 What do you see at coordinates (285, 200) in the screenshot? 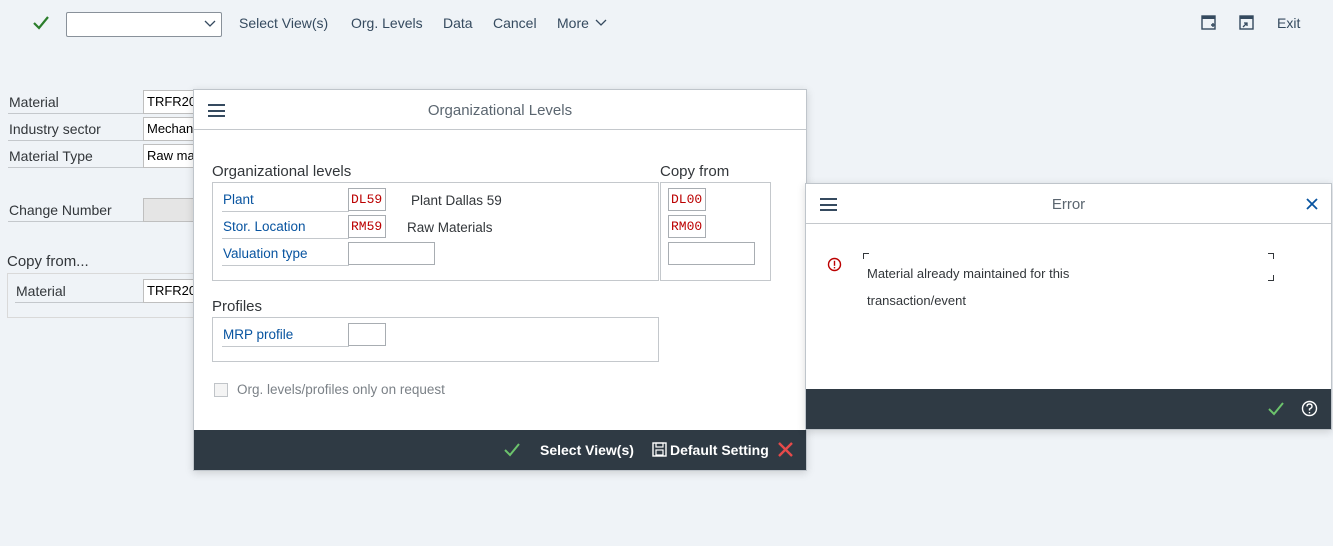
I see `plant-label: Plant` at bounding box center [285, 200].